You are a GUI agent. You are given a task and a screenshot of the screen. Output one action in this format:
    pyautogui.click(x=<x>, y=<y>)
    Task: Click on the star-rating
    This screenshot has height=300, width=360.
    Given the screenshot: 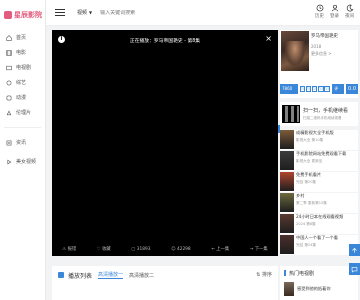 What is the action you would take?
    pyautogui.click(x=314, y=89)
    